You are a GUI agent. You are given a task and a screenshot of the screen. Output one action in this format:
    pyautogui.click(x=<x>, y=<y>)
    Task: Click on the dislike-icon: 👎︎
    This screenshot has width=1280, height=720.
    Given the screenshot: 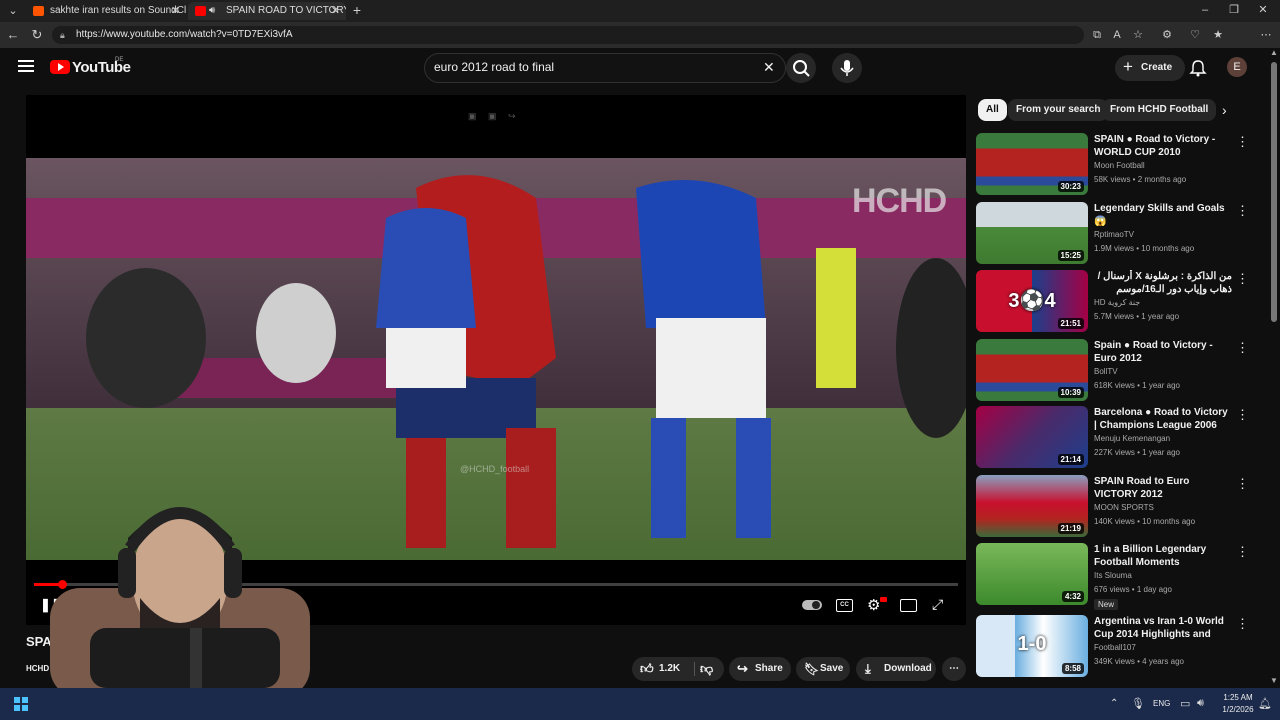 What is the action you would take?
    pyautogui.click(x=706, y=669)
    